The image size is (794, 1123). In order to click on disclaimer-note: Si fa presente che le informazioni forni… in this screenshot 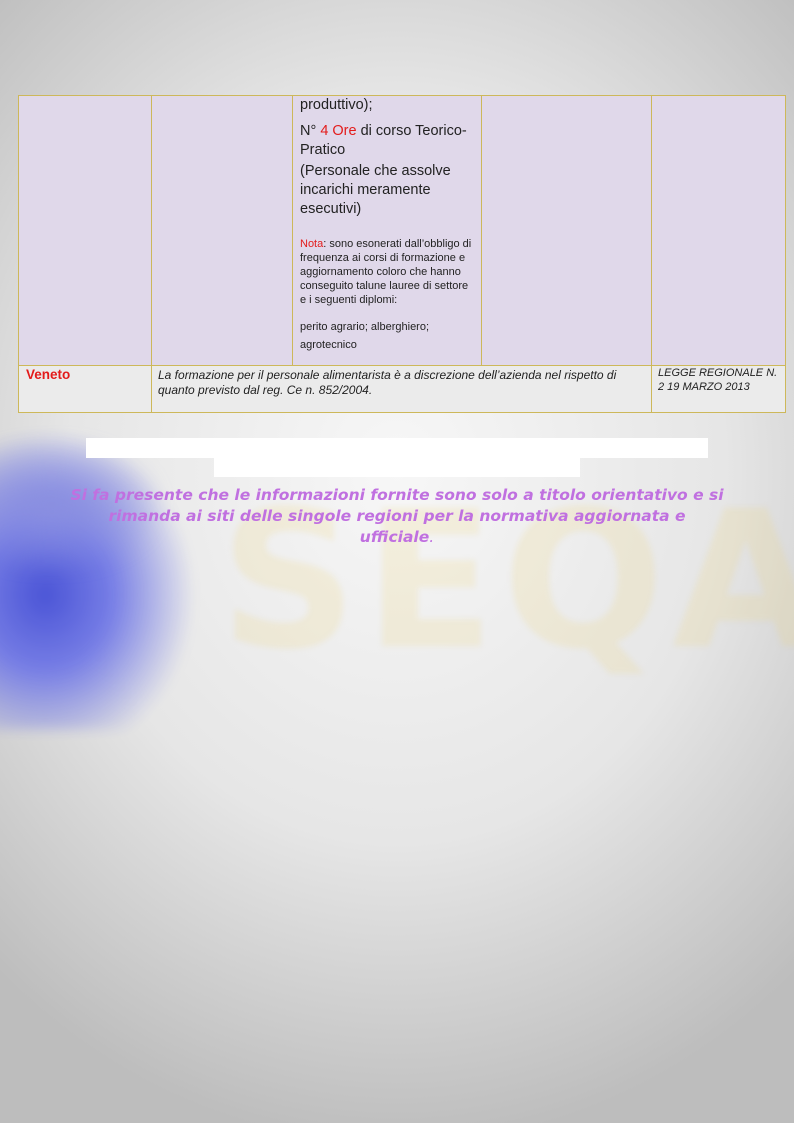, I will do `click(397, 516)`.